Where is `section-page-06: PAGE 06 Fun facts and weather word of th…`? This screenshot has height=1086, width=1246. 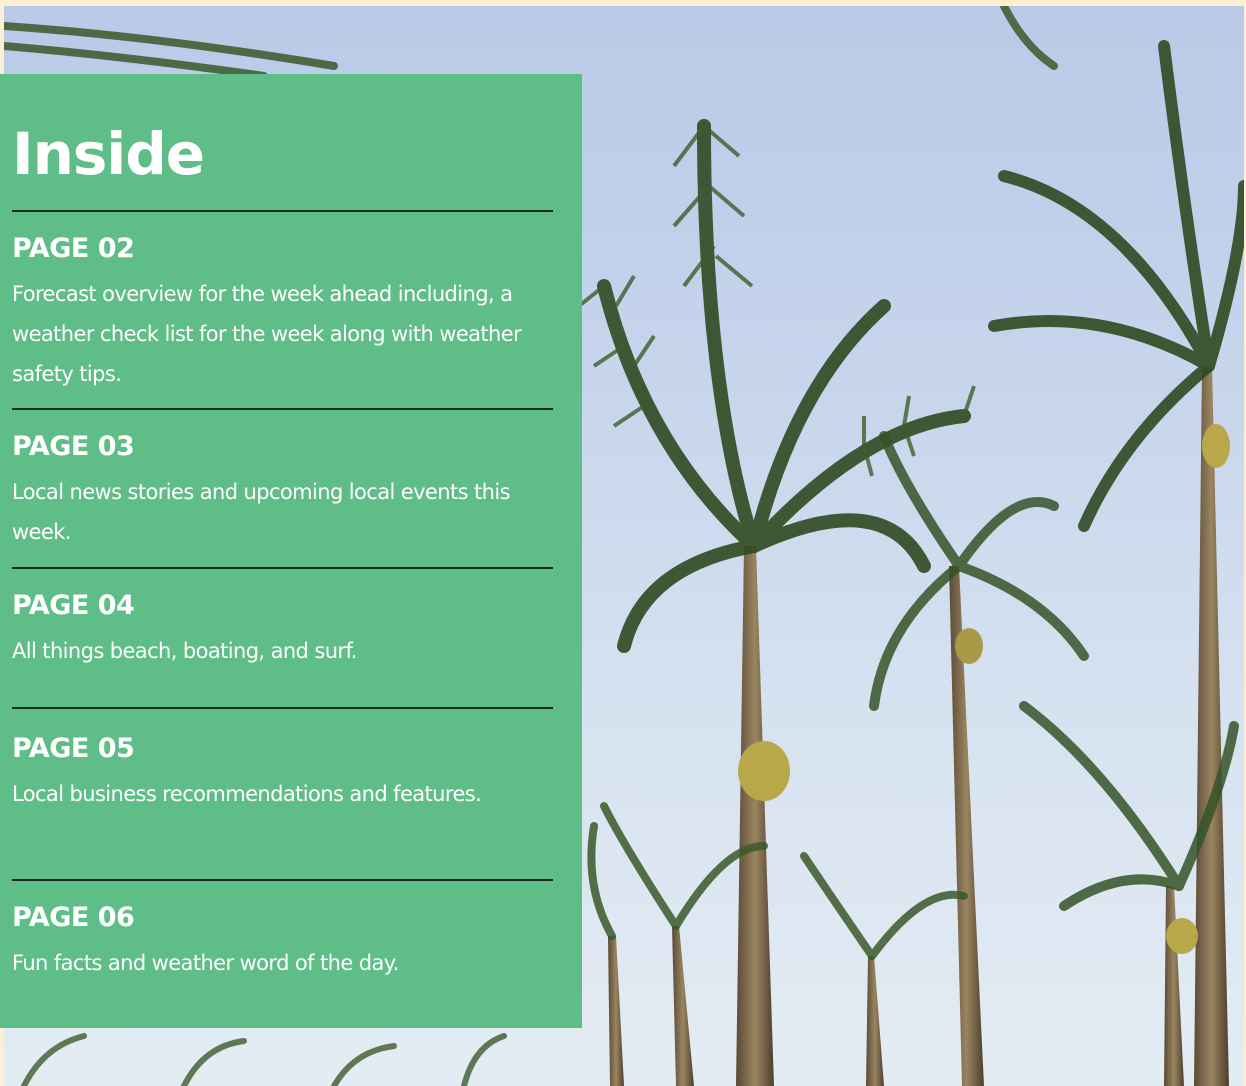
section-page-06: PAGE 06 Fun facts and weather word of th… is located at coordinates (282, 942).